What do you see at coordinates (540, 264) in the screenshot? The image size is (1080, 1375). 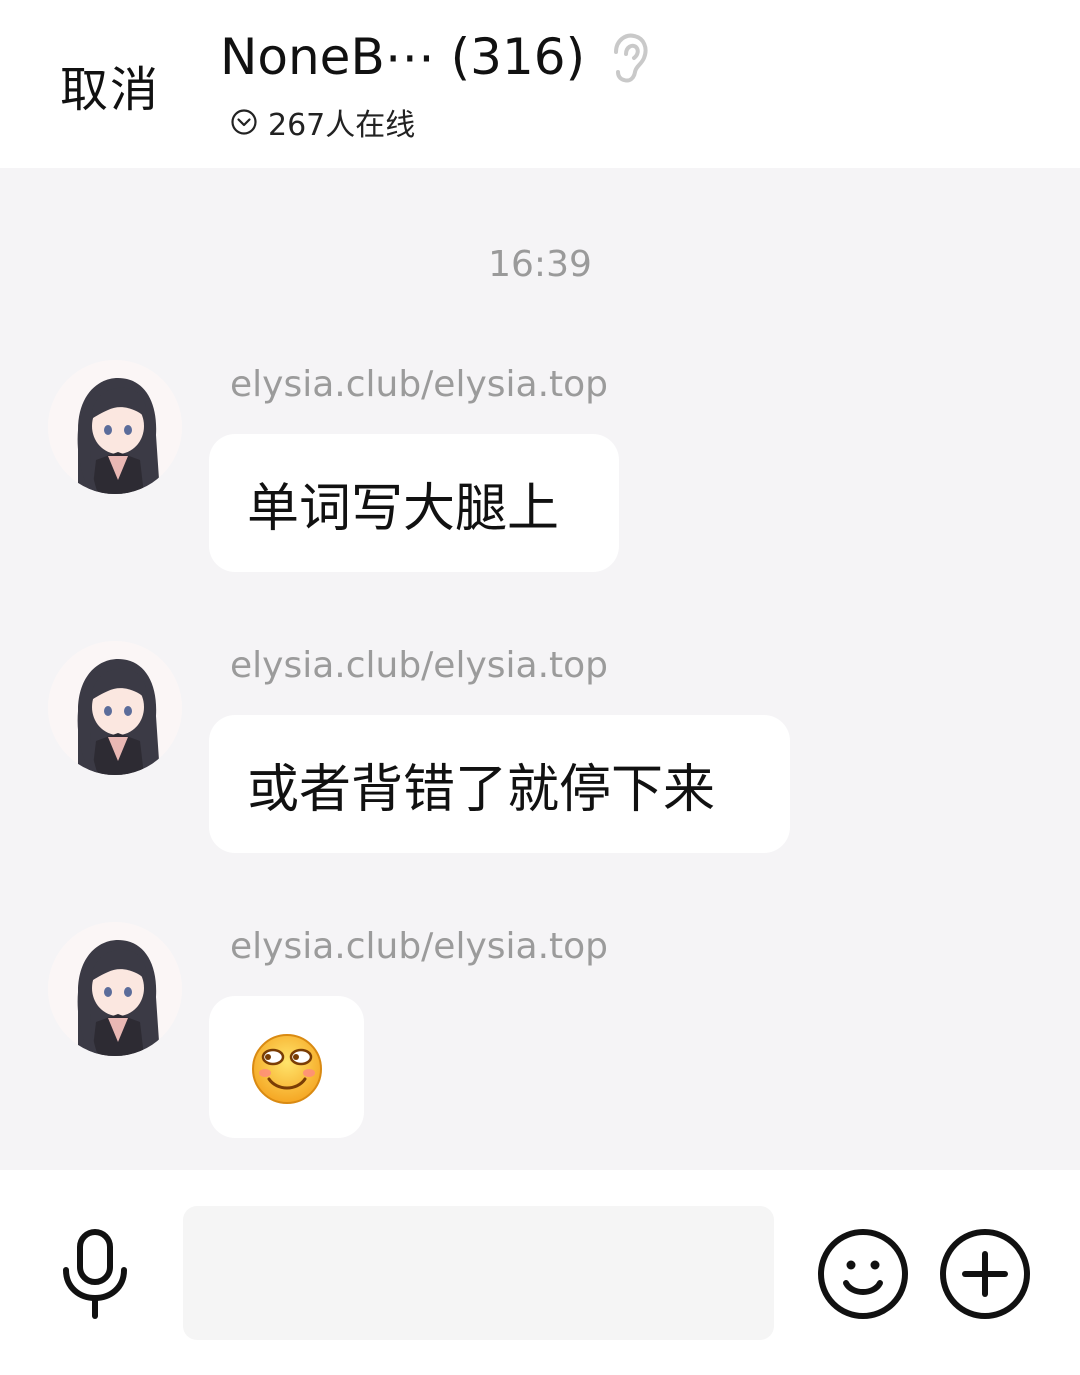 I see `message-timestamp: 16:39` at bounding box center [540, 264].